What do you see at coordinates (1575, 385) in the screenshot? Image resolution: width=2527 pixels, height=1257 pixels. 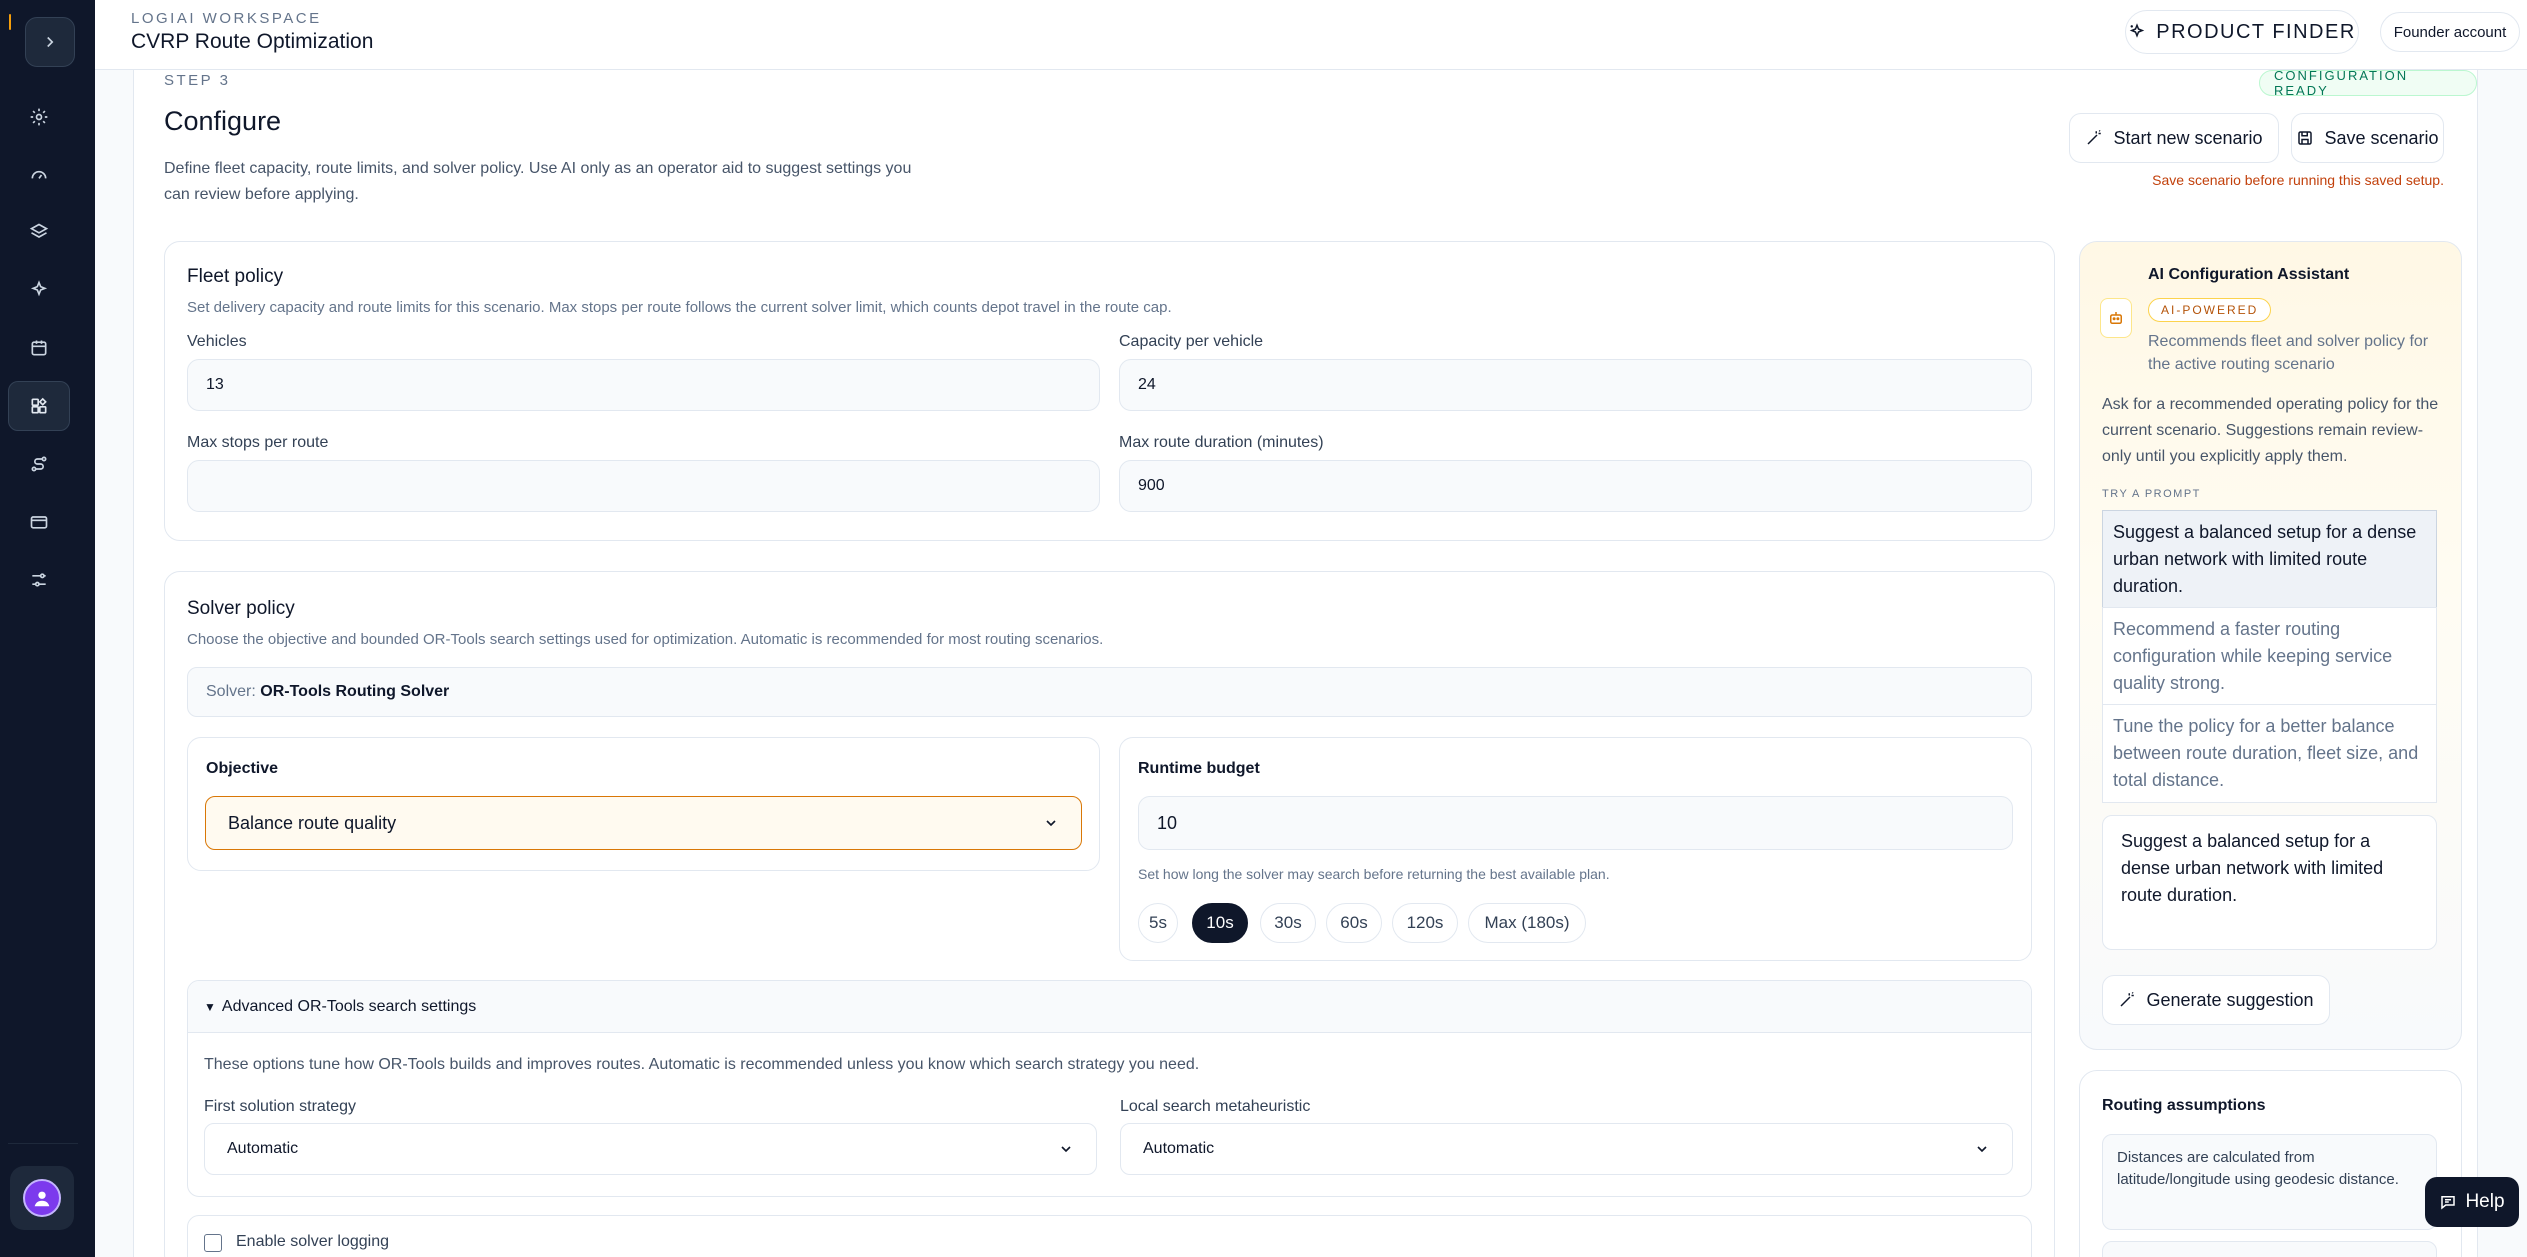 I see `capacity-input: 24` at bounding box center [1575, 385].